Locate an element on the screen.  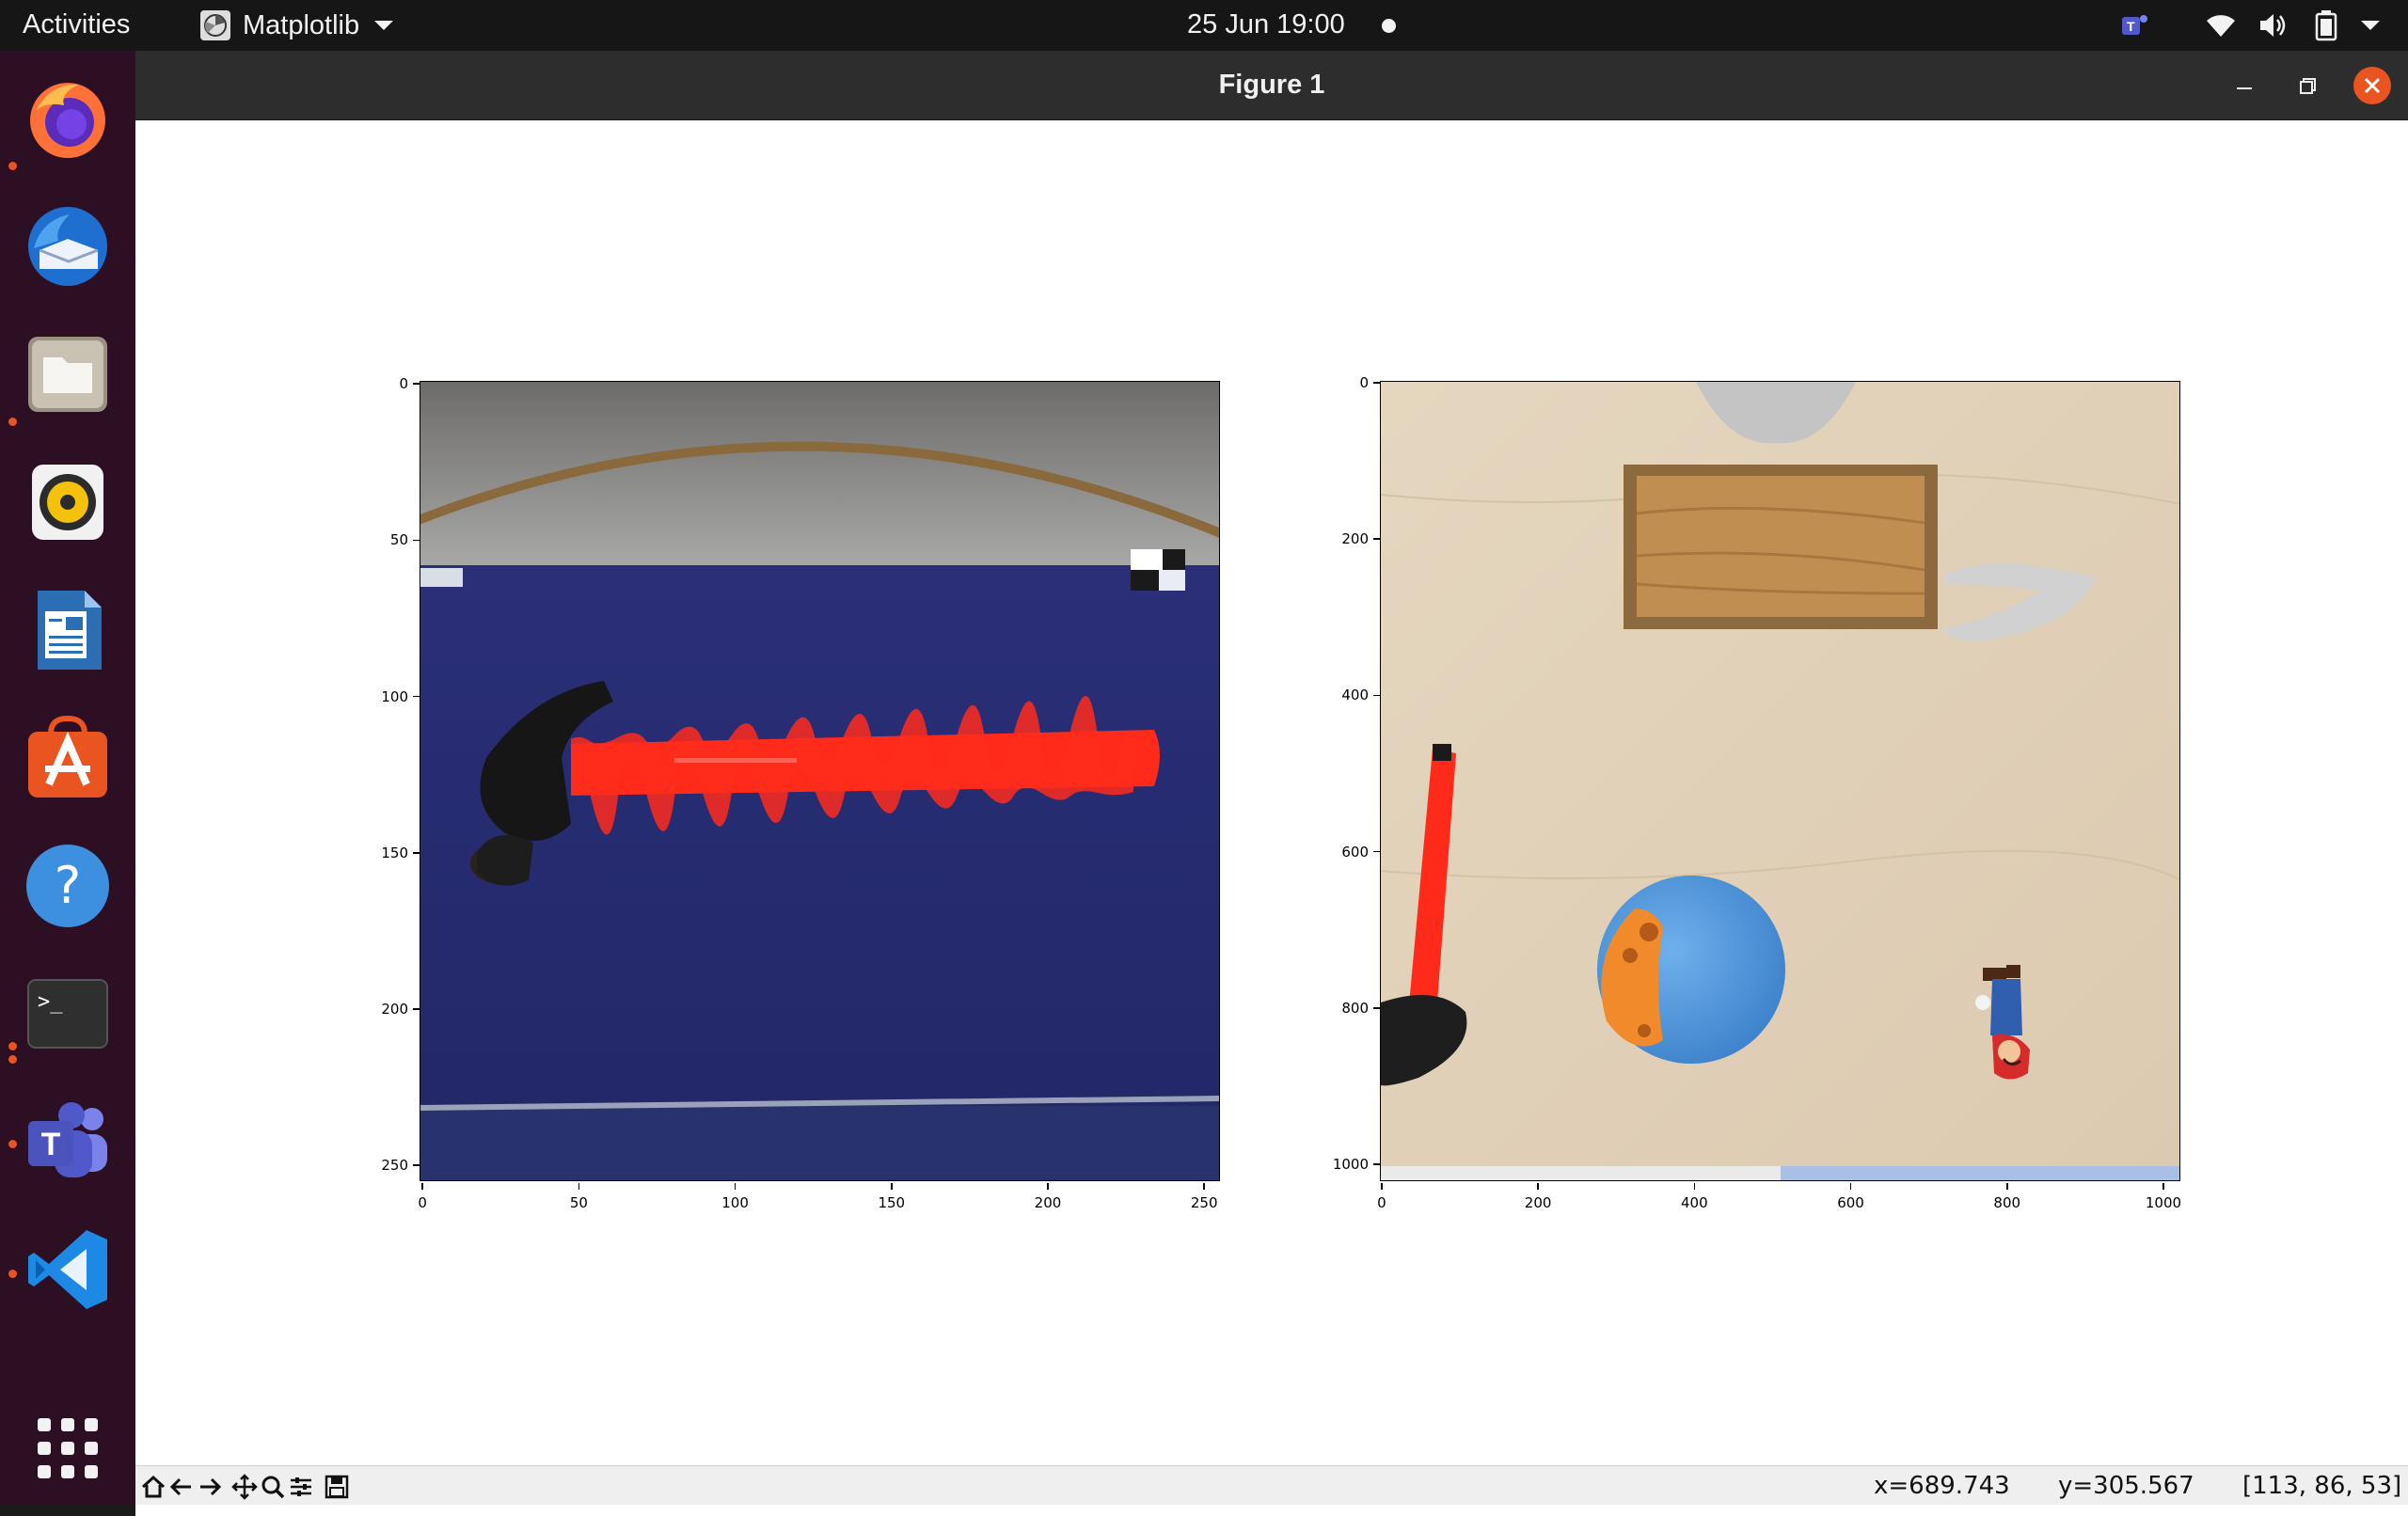
x-tick-label: 250 is located at coordinates (1204, 1202).